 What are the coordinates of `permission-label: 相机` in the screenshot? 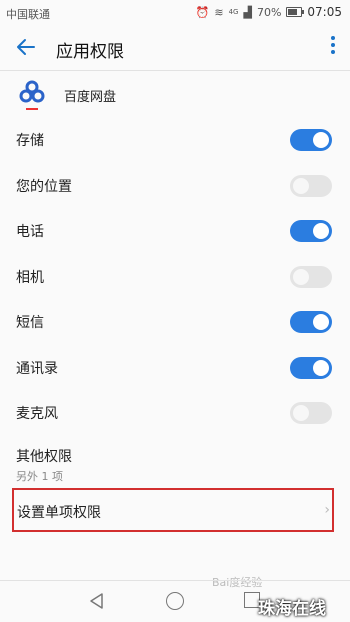 It's located at (30, 277).